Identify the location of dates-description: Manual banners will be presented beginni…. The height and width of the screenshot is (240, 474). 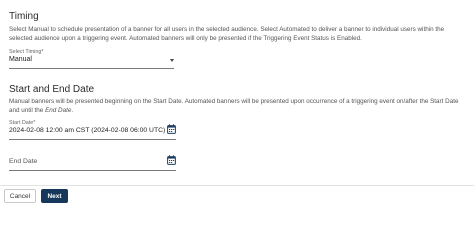
(237, 106).